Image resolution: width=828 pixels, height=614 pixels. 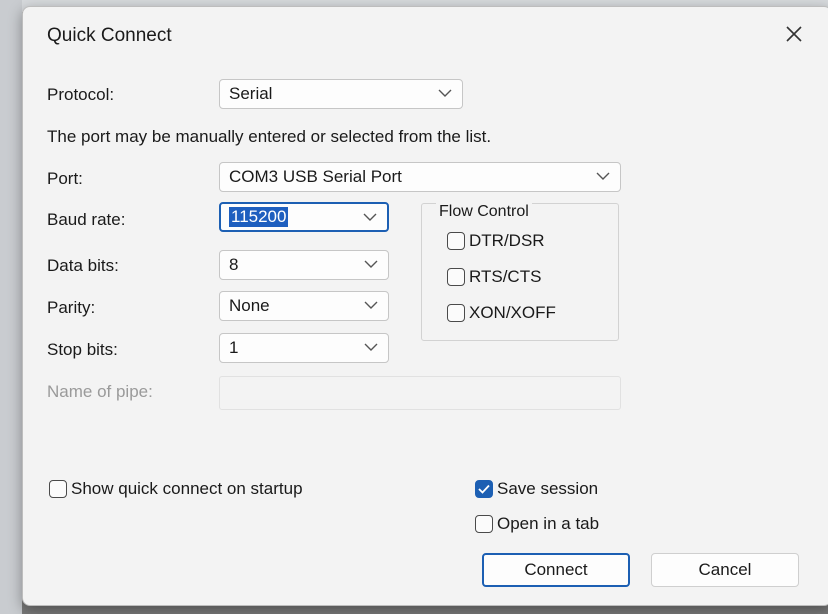 What do you see at coordinates (249, 305) in the screenshot?
I see `parity-value: None` at bounding box center [249, 305].